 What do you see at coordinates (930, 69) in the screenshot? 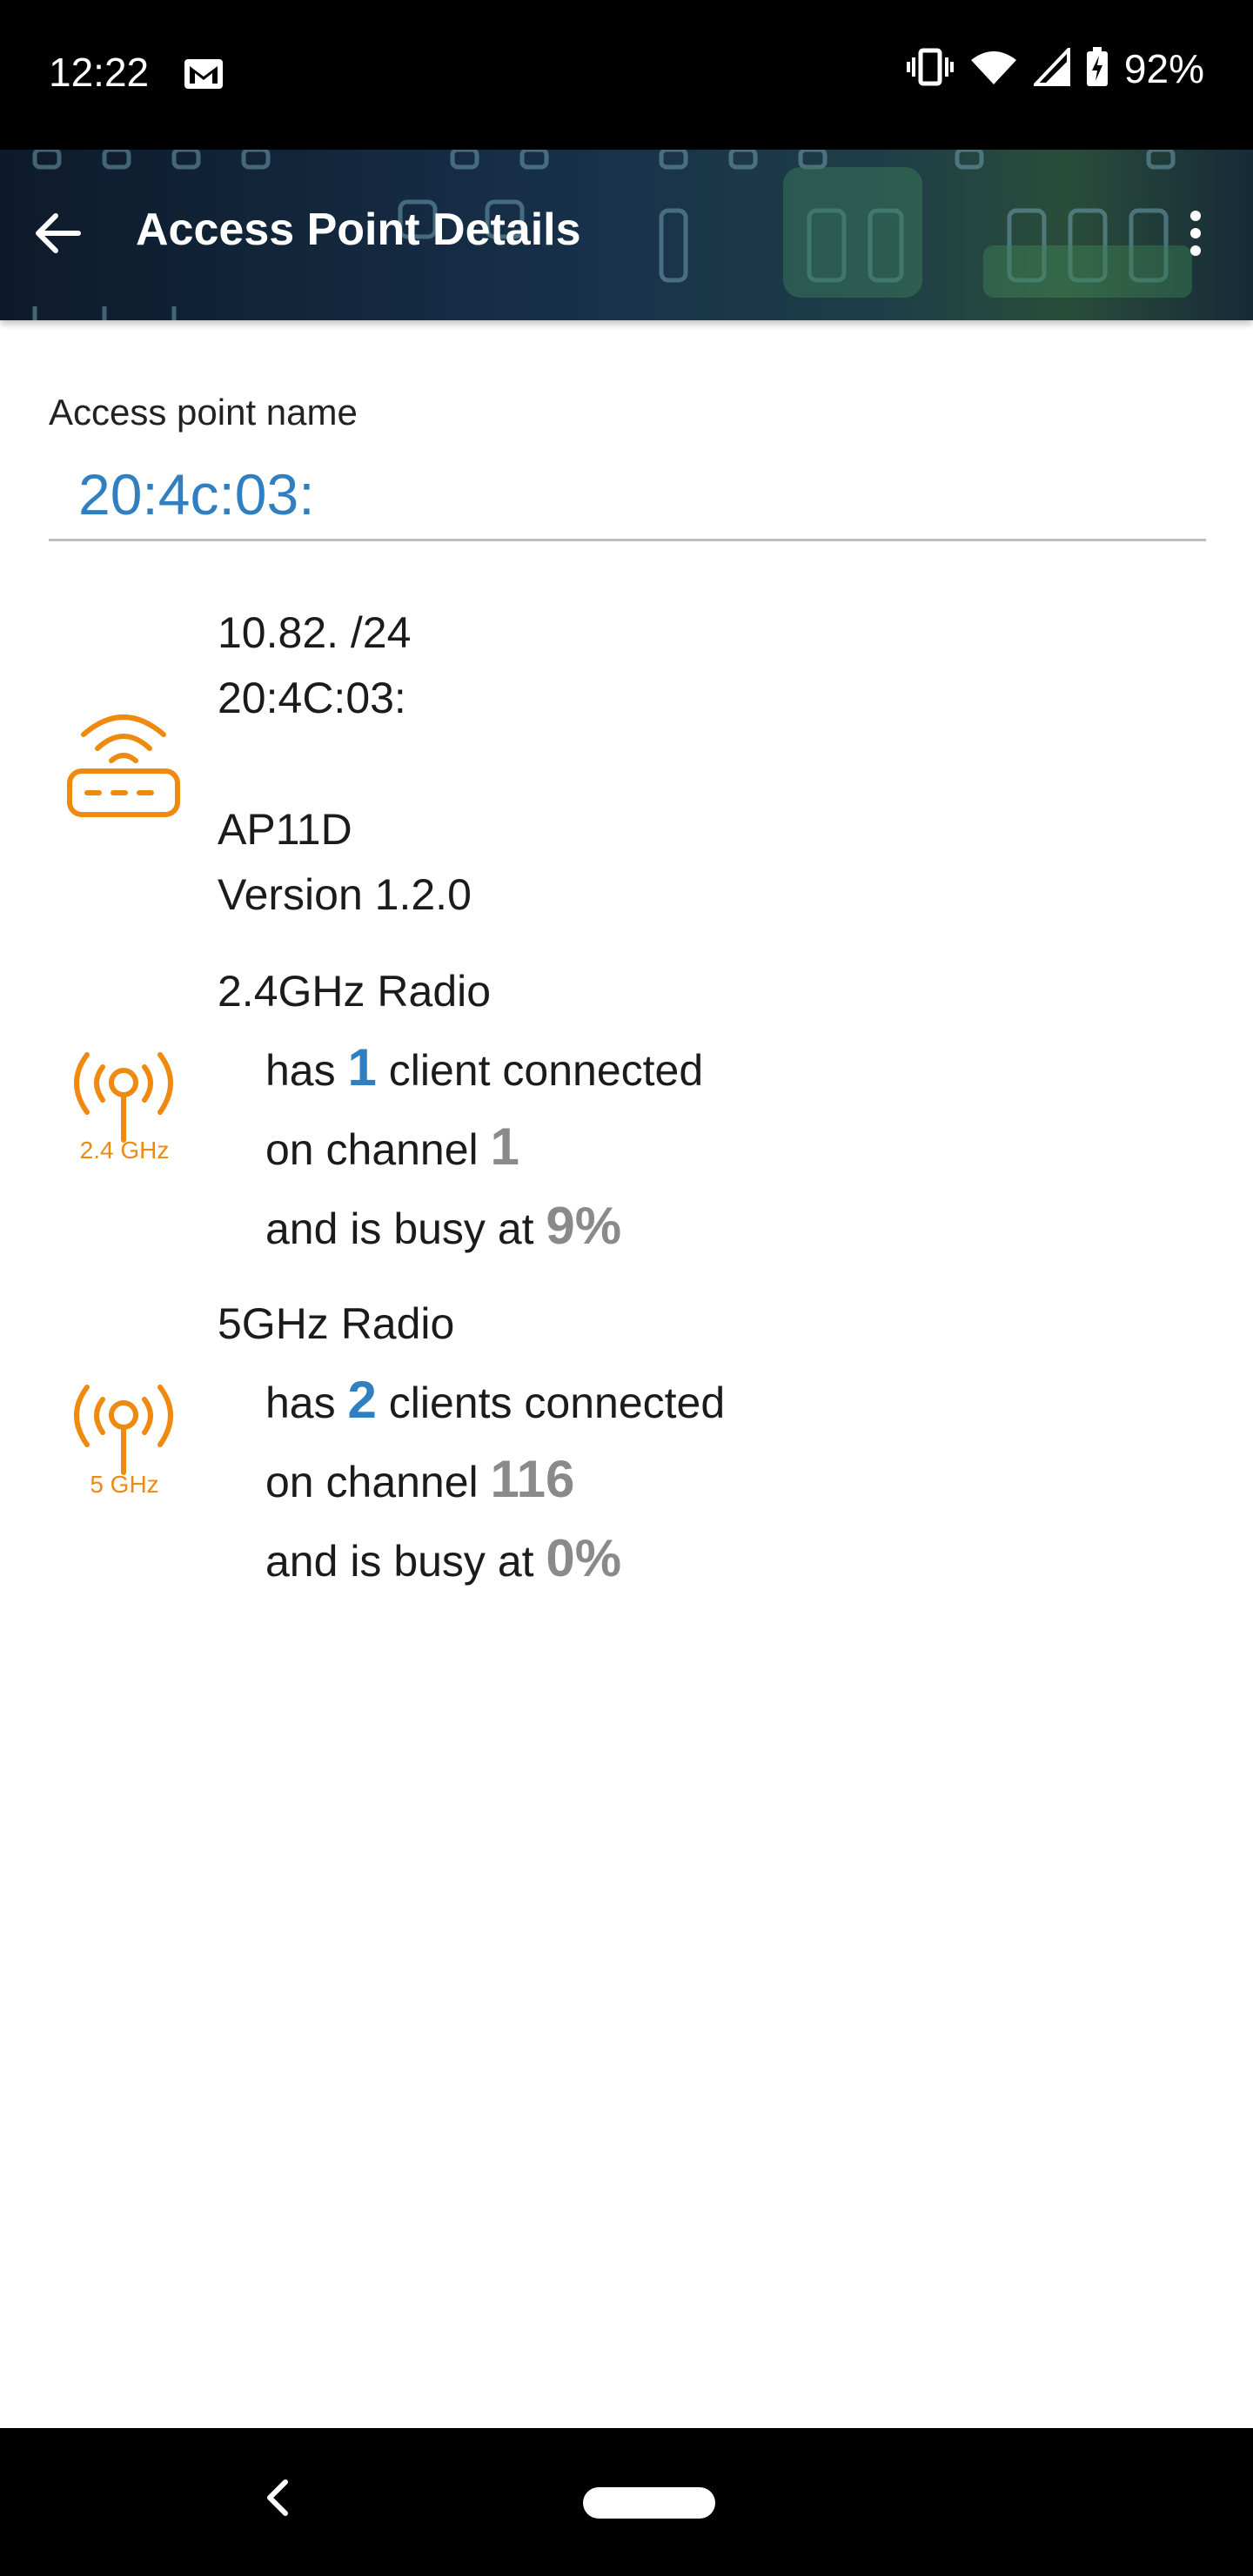
I see `vibrate-icon` at bounding box center [930, 69].